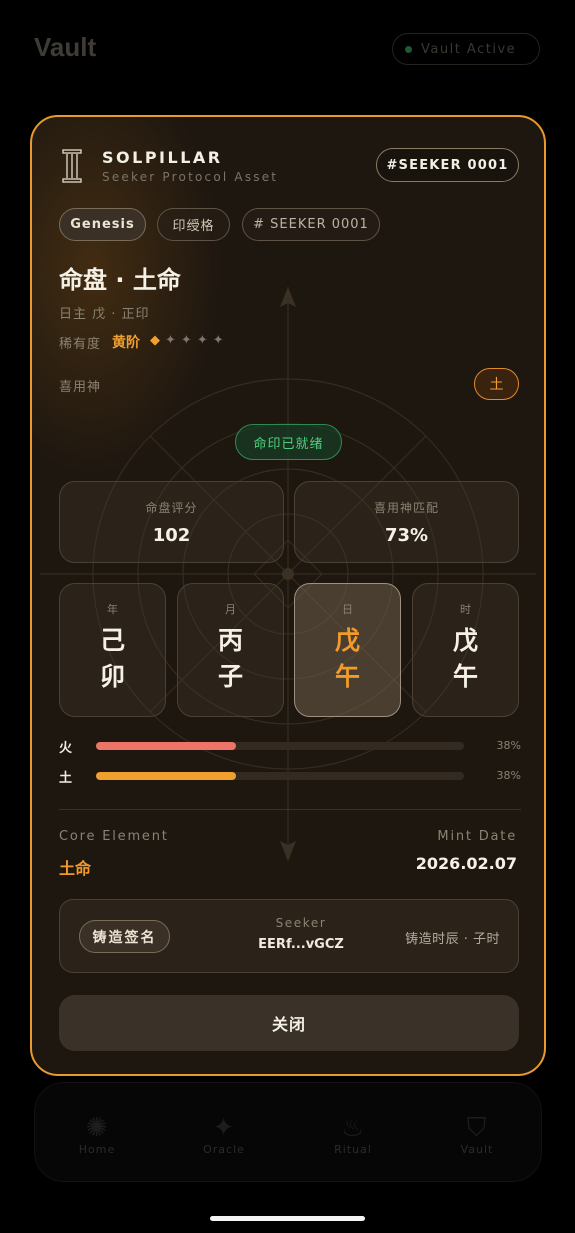  I want to click on core-element-label: Core Element, so click(114, 836).